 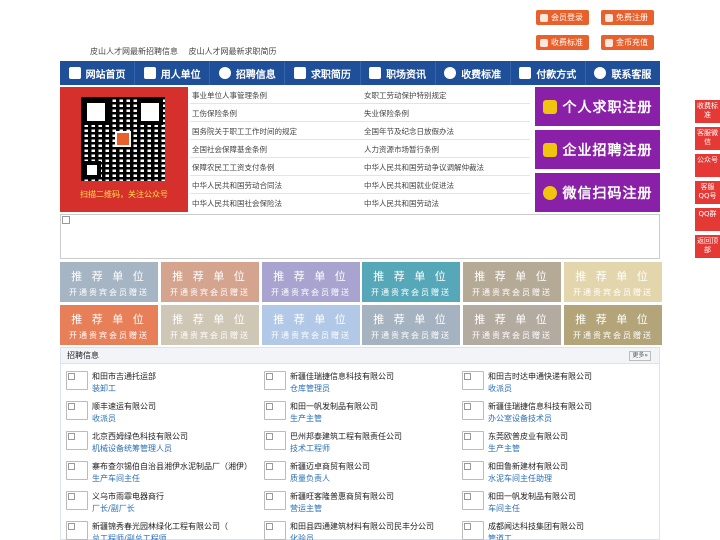 What do you see at coordinates (540, 376) in the screenshot?
I see `company-name: 和田吉时达申通快递有限公司` at bounding box center [540, 376].